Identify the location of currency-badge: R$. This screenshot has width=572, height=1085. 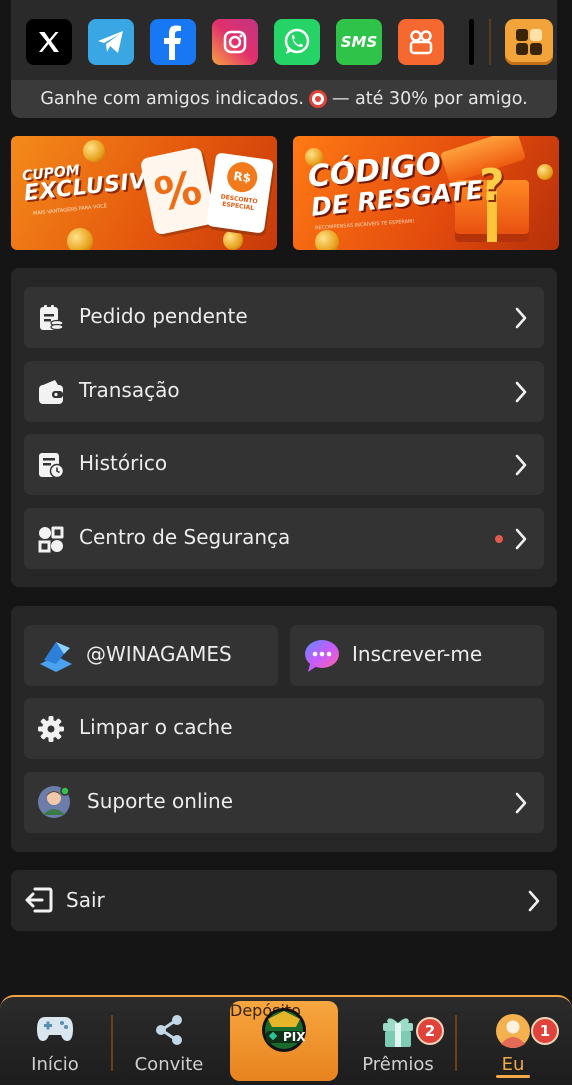
(242, 177).